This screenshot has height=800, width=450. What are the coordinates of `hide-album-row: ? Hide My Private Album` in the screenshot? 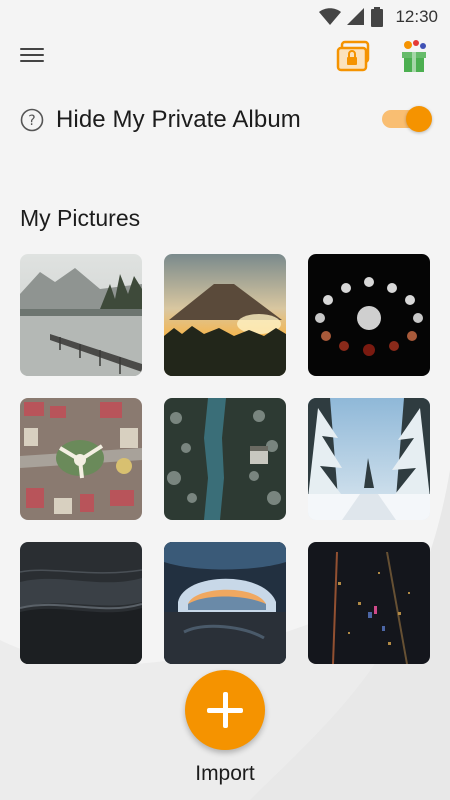 It's located at (226, 120).